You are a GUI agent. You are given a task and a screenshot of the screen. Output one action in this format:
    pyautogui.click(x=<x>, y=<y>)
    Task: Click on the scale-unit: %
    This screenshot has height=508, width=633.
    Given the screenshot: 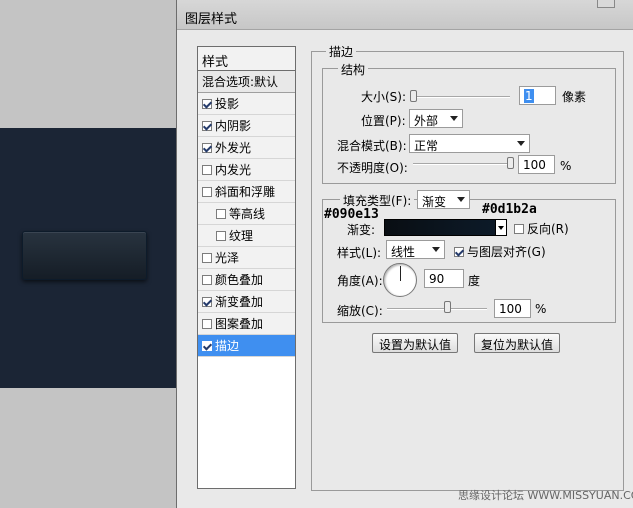 What is the action you would take?
    pyautogui.click(x=541, y=309)
    